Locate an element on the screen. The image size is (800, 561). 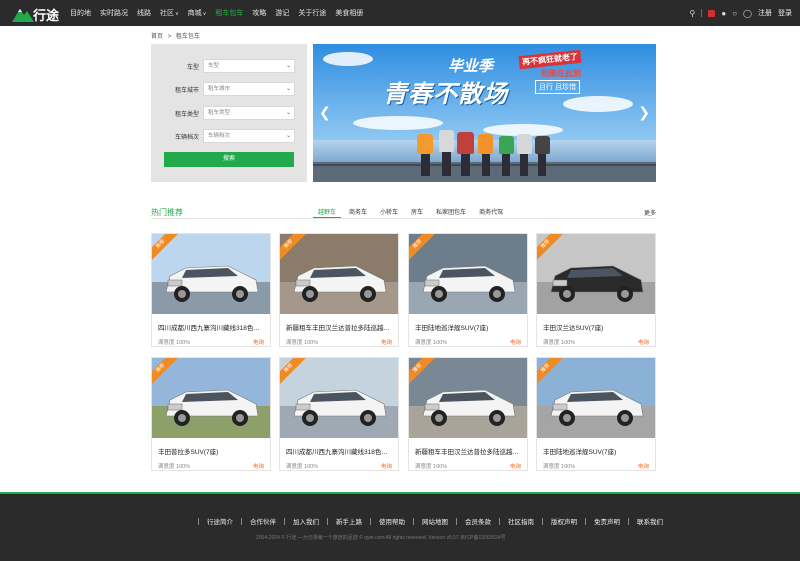
nav-item-label: 社区 is located at coordinates (167, 13).